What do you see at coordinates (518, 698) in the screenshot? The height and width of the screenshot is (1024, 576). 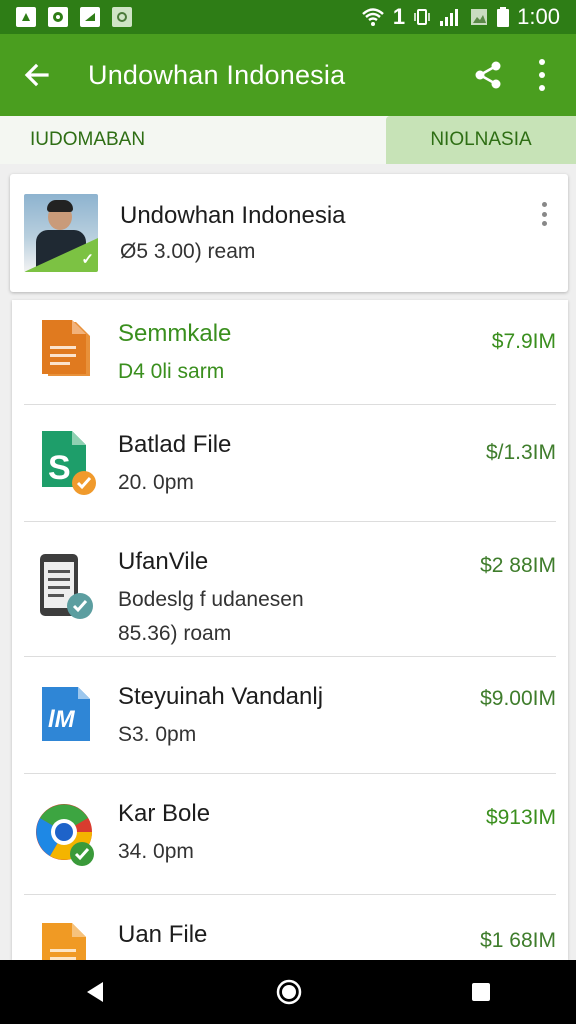 I see `file-size: $9.00IM` at bounding box center [518, 698].